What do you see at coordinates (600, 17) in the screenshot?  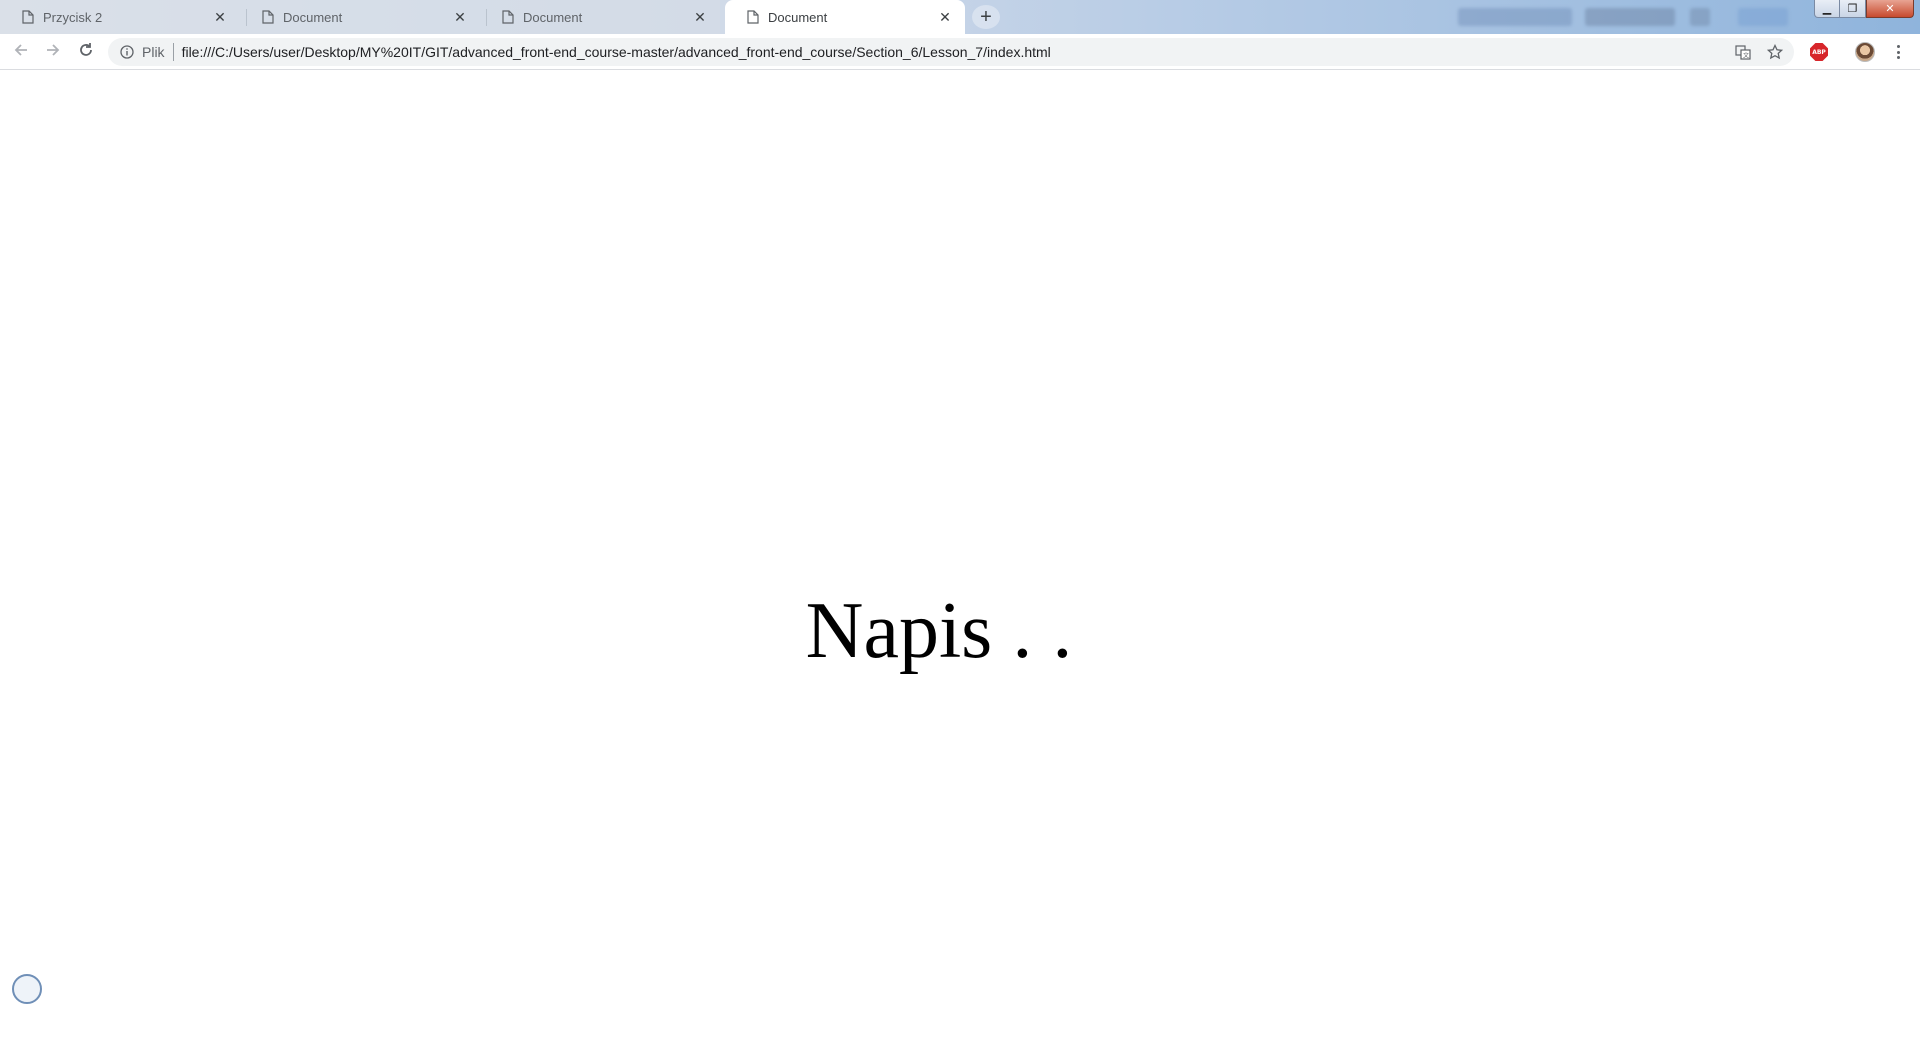 I see `tab-document-2: Document ✕` at bounding box center [600, 17].